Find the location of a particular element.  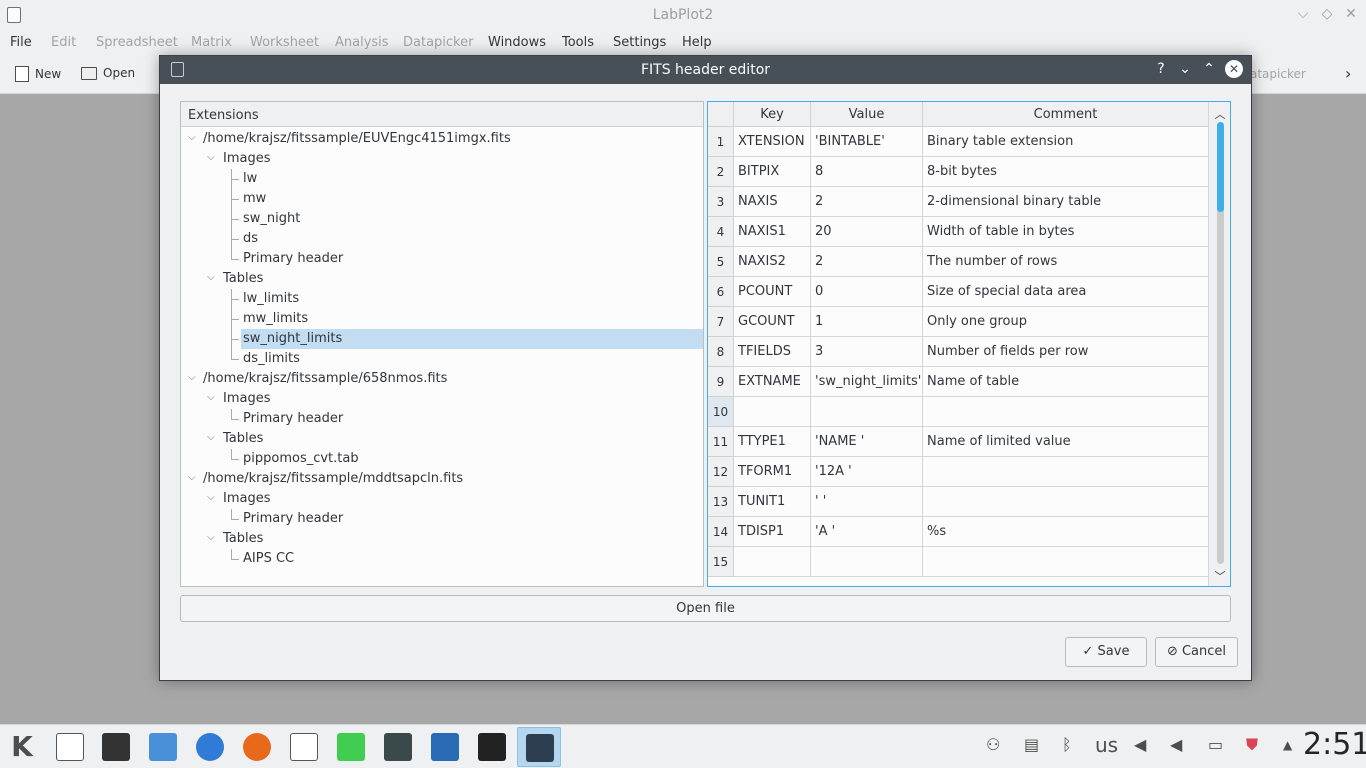

row-number: 5 is located at coordinates (721, 262).